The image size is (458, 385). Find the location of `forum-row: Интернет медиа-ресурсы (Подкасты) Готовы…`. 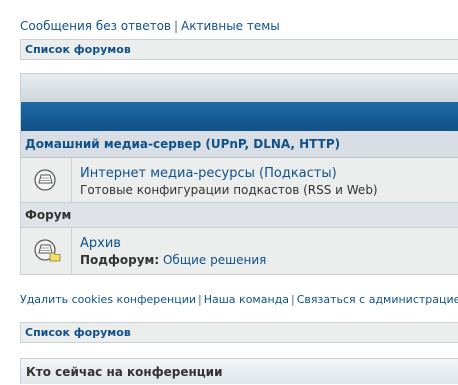

forum-row: Интернет медиа-ресурсы (Подкасты) Готовы… is located at coordinates (239, 180).